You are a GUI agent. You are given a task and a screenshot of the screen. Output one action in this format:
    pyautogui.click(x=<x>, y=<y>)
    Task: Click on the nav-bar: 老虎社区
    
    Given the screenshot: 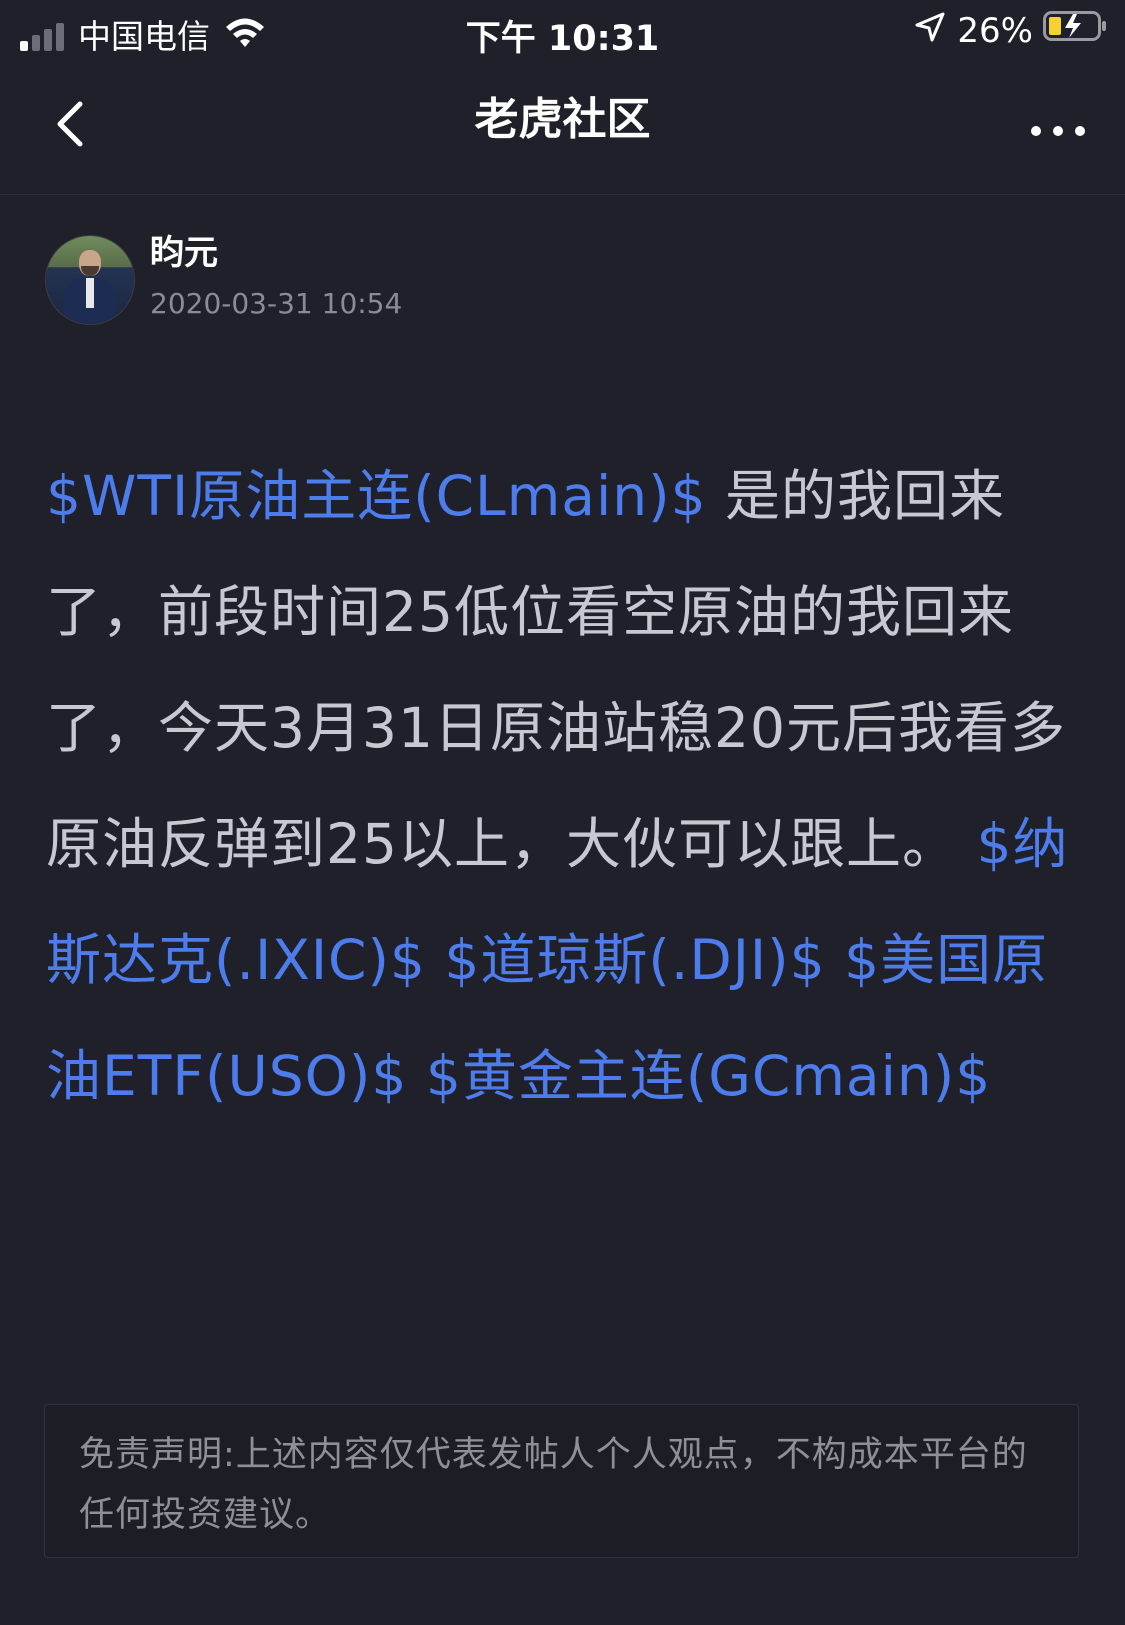 What is the action you would take?
    pyautogui.click(x=562, y=129)
    